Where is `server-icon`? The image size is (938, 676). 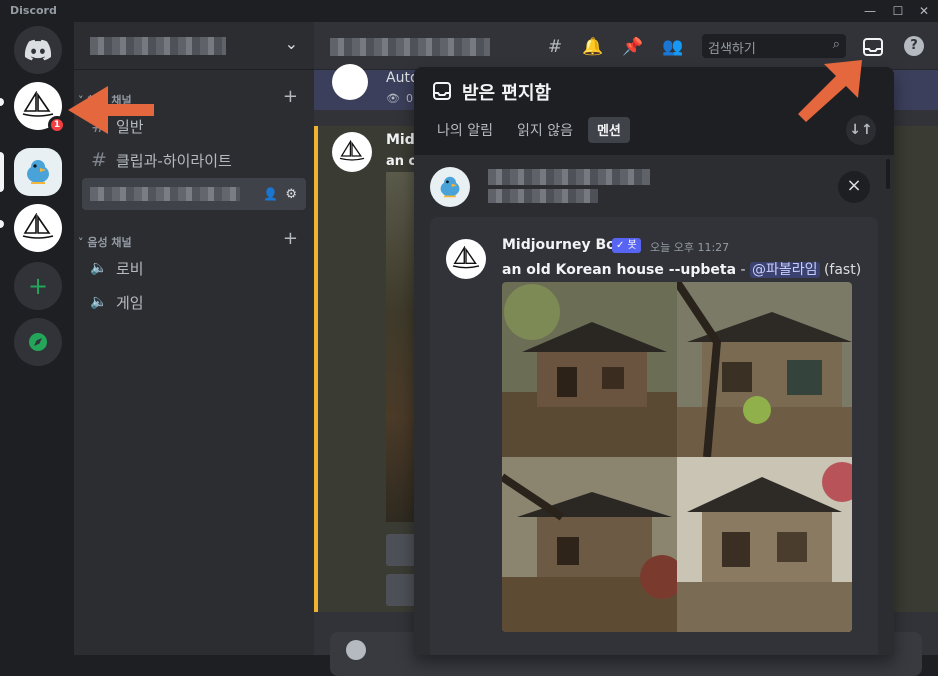
server-icon is located at coordinates (450, 187).